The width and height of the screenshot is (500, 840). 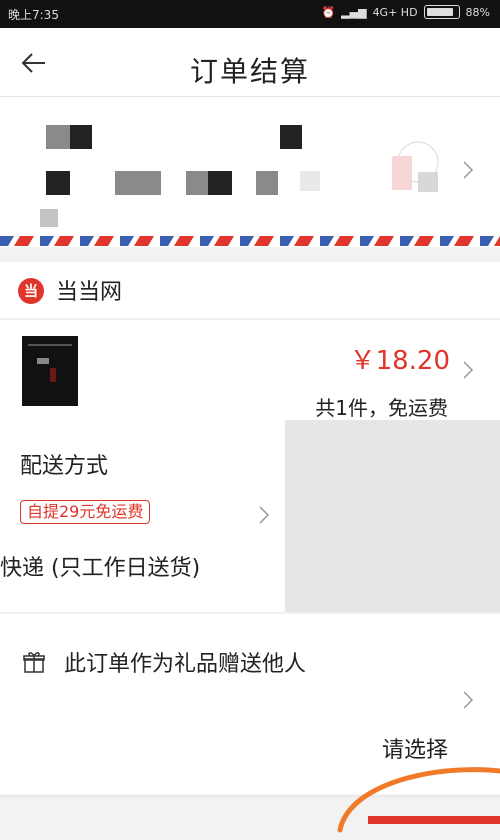 What do you see at coordinates (31, 291) in the screenshot?
I see `store-logo: 当` at bounding box center [31, 291].